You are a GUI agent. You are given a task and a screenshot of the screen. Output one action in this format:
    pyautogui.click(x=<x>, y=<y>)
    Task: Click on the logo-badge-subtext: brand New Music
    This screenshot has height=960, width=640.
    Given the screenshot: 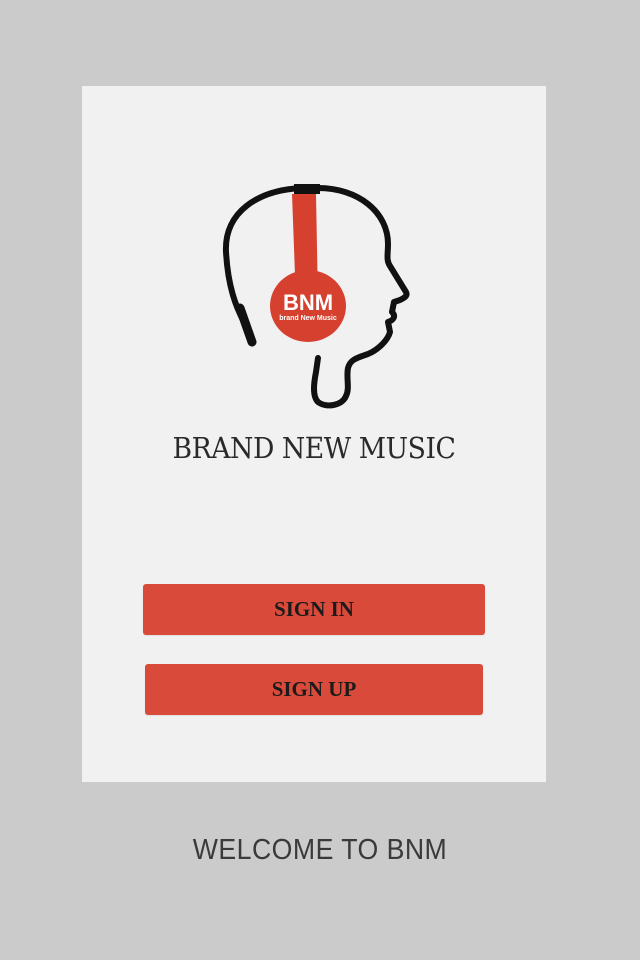 What is the action you would take?
    pyautogui.click(x=308, y=318)
    